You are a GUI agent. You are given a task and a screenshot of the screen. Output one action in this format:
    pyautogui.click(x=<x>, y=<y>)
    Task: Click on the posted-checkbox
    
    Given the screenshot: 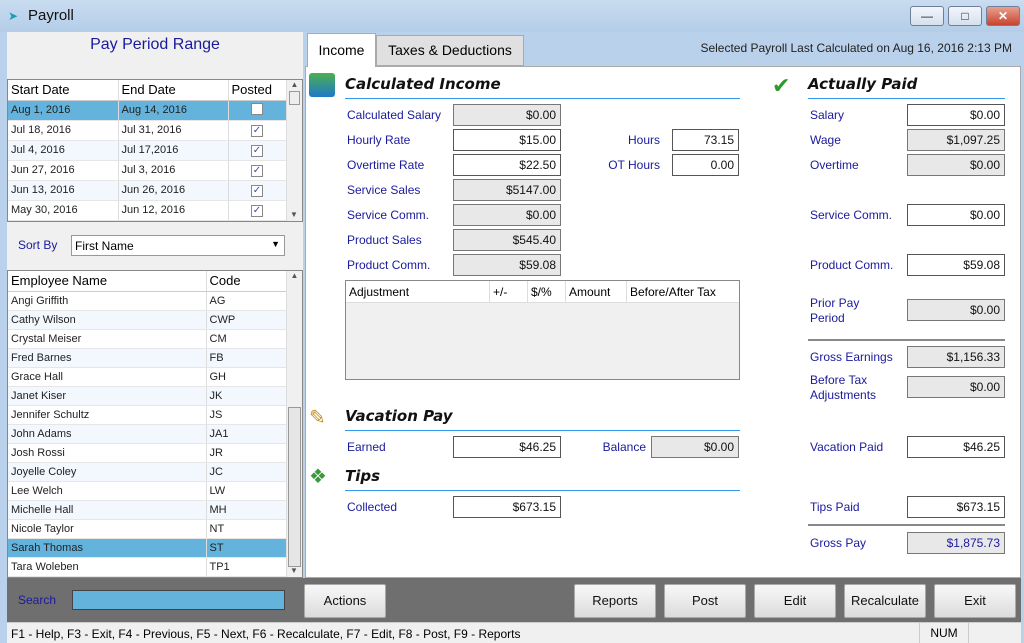 What is the action you would take?
    pyautogui.click(x=257, y=108)
    